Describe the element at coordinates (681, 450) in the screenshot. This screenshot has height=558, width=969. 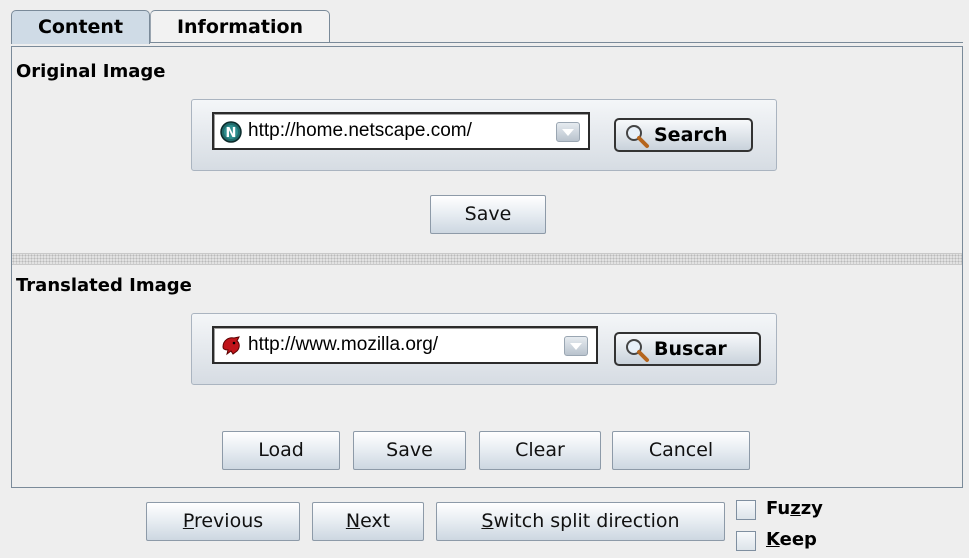
I see `cancel-button: Cancel` at that location.